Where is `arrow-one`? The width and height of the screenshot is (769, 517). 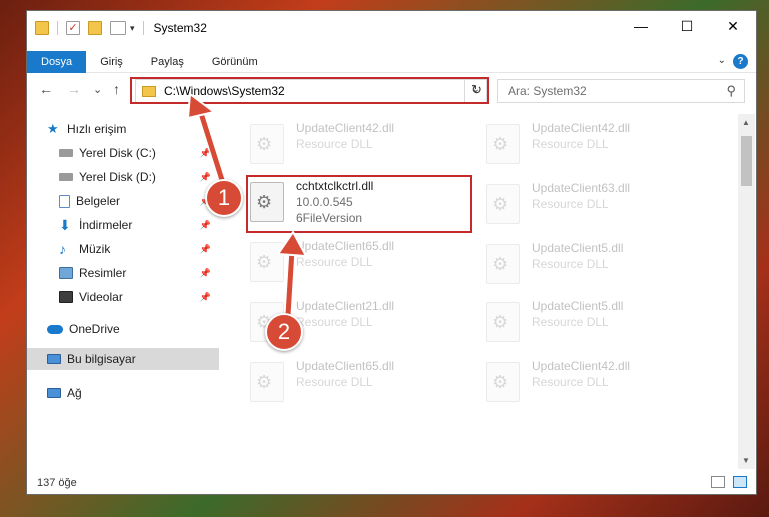
arrow-one is located at coordinates (211, 145).